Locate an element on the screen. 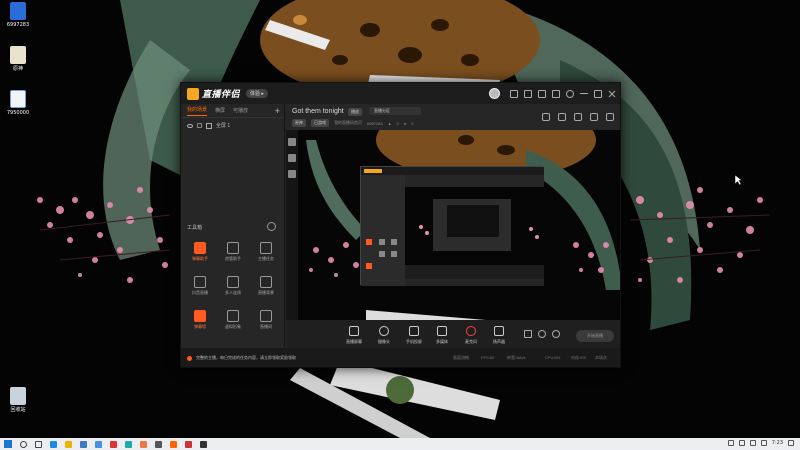 The width and height of the screenshot is (800, 450). category-selector: 直播分区 is located at coordinates (395, 111).